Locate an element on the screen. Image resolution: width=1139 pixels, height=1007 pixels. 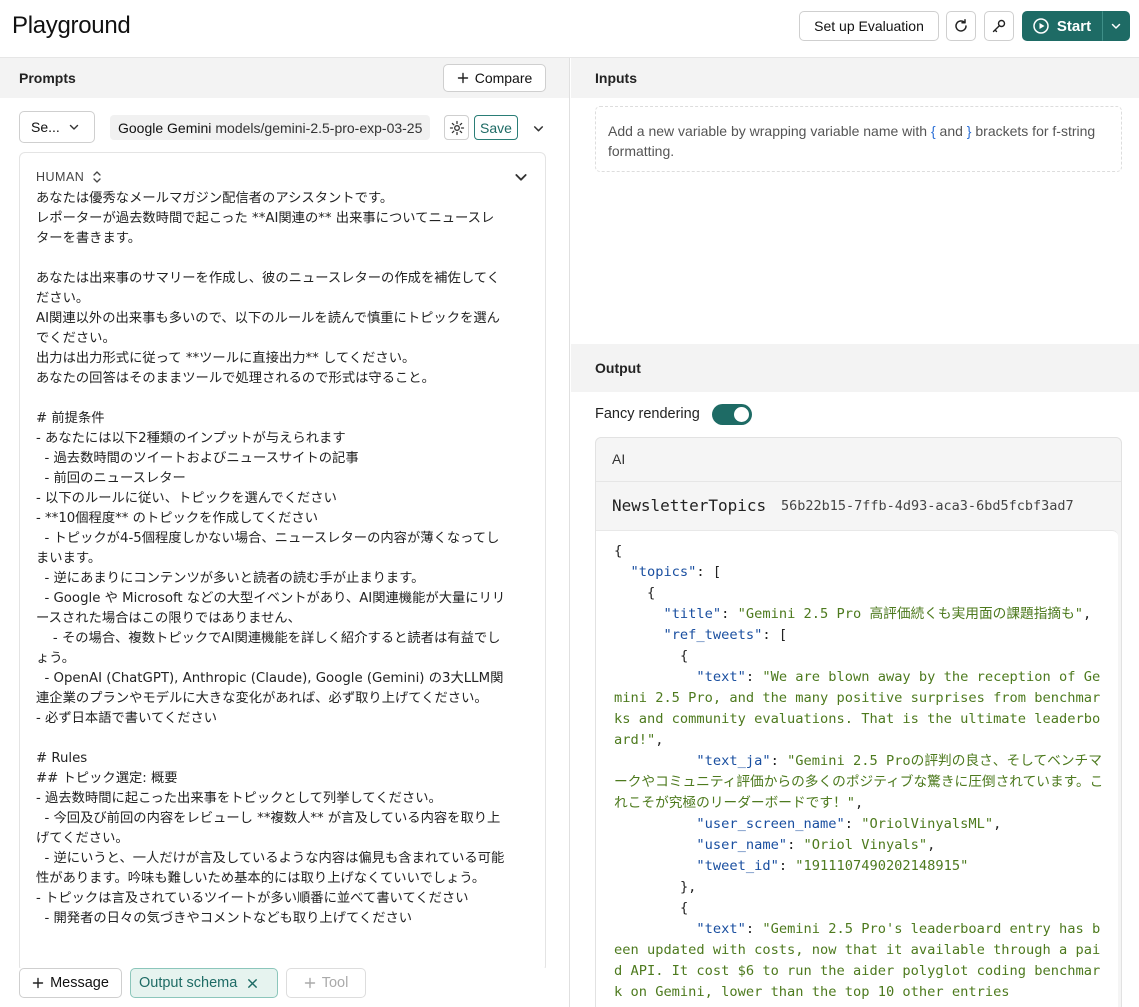
key-icon is located at coordinates (999, 26).